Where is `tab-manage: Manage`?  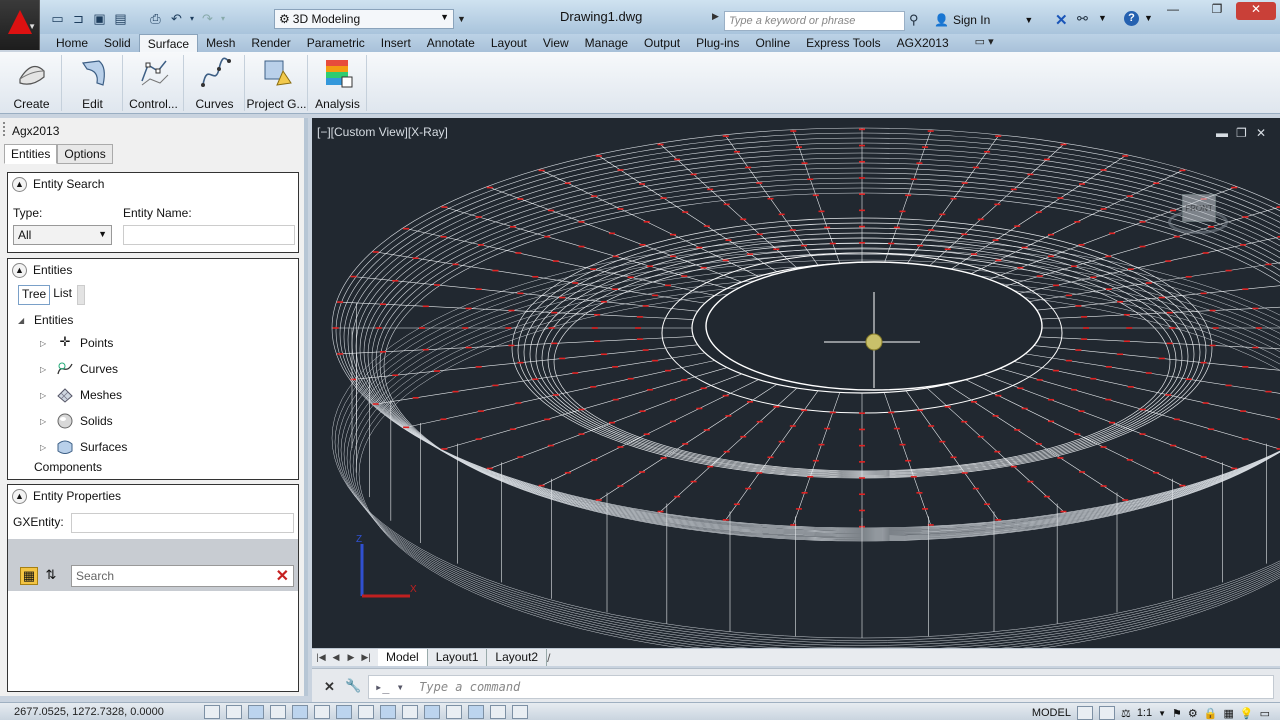 tab-manage: Manage is located at coordinates (606, 43).